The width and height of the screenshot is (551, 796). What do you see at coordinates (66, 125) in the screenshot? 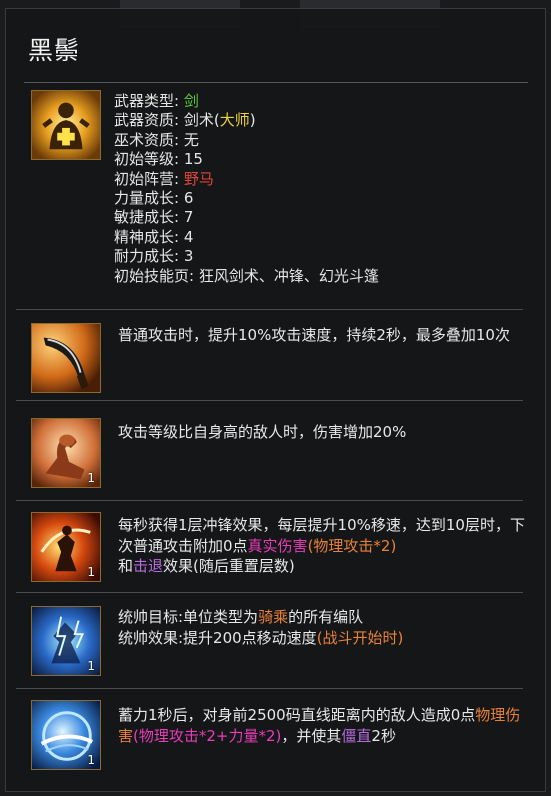
I see `hero-class-icon` at bounding box center [66, 125].